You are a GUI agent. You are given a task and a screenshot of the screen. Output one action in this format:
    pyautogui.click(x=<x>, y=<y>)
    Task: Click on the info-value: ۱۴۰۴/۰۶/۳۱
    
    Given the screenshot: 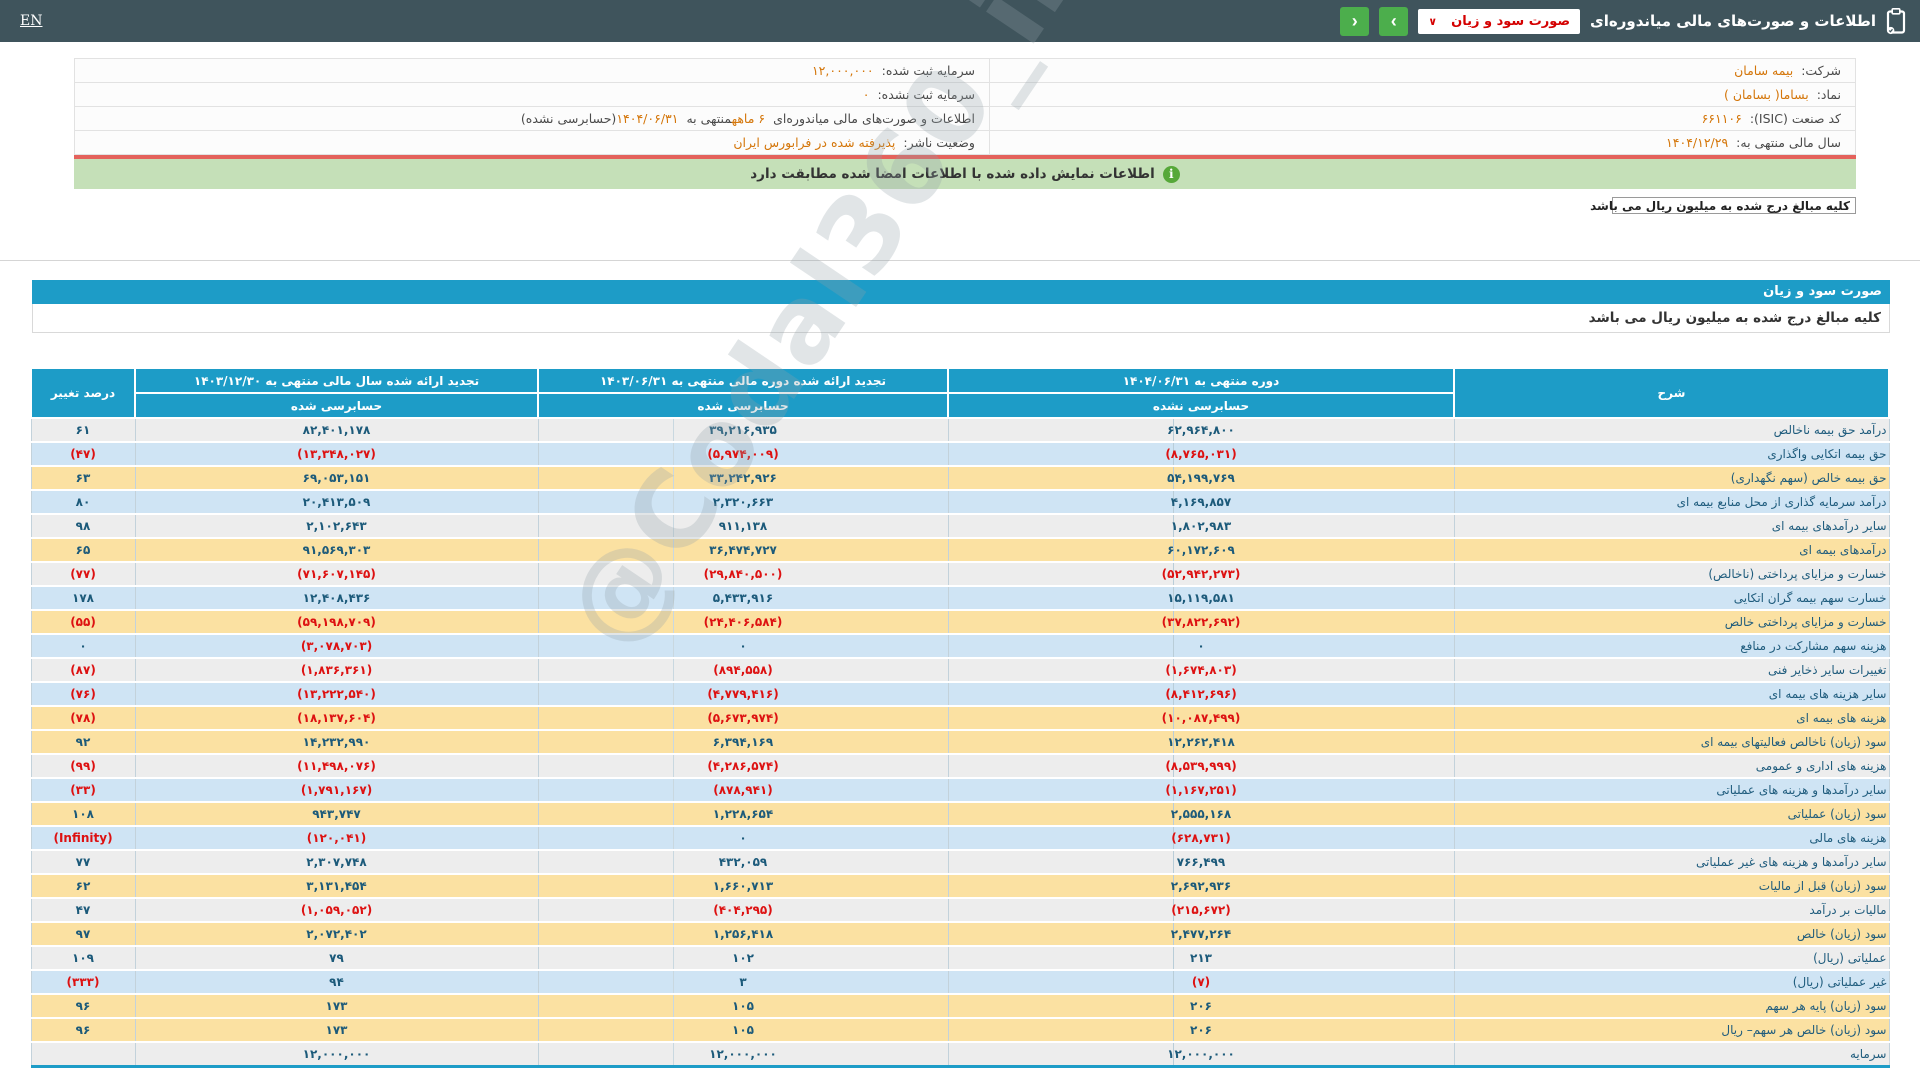 What is the action you would take?
    pyautogui.click(x=647, y=118)
    